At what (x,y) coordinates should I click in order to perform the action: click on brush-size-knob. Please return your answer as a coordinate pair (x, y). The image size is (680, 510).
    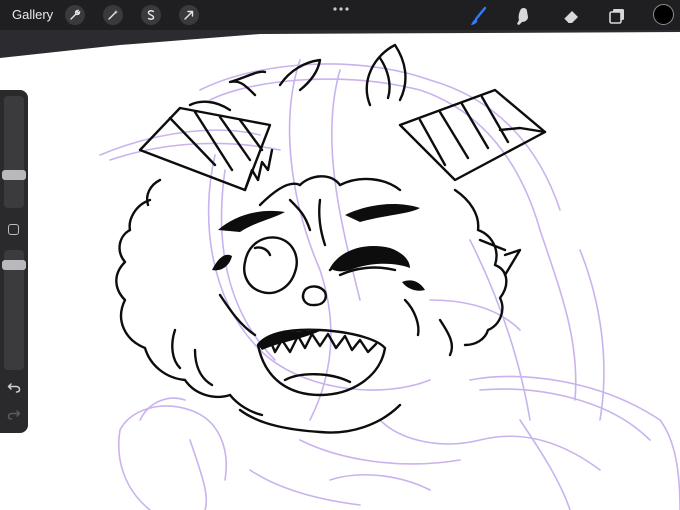
    Looking at the image, I should click on (14, 175).